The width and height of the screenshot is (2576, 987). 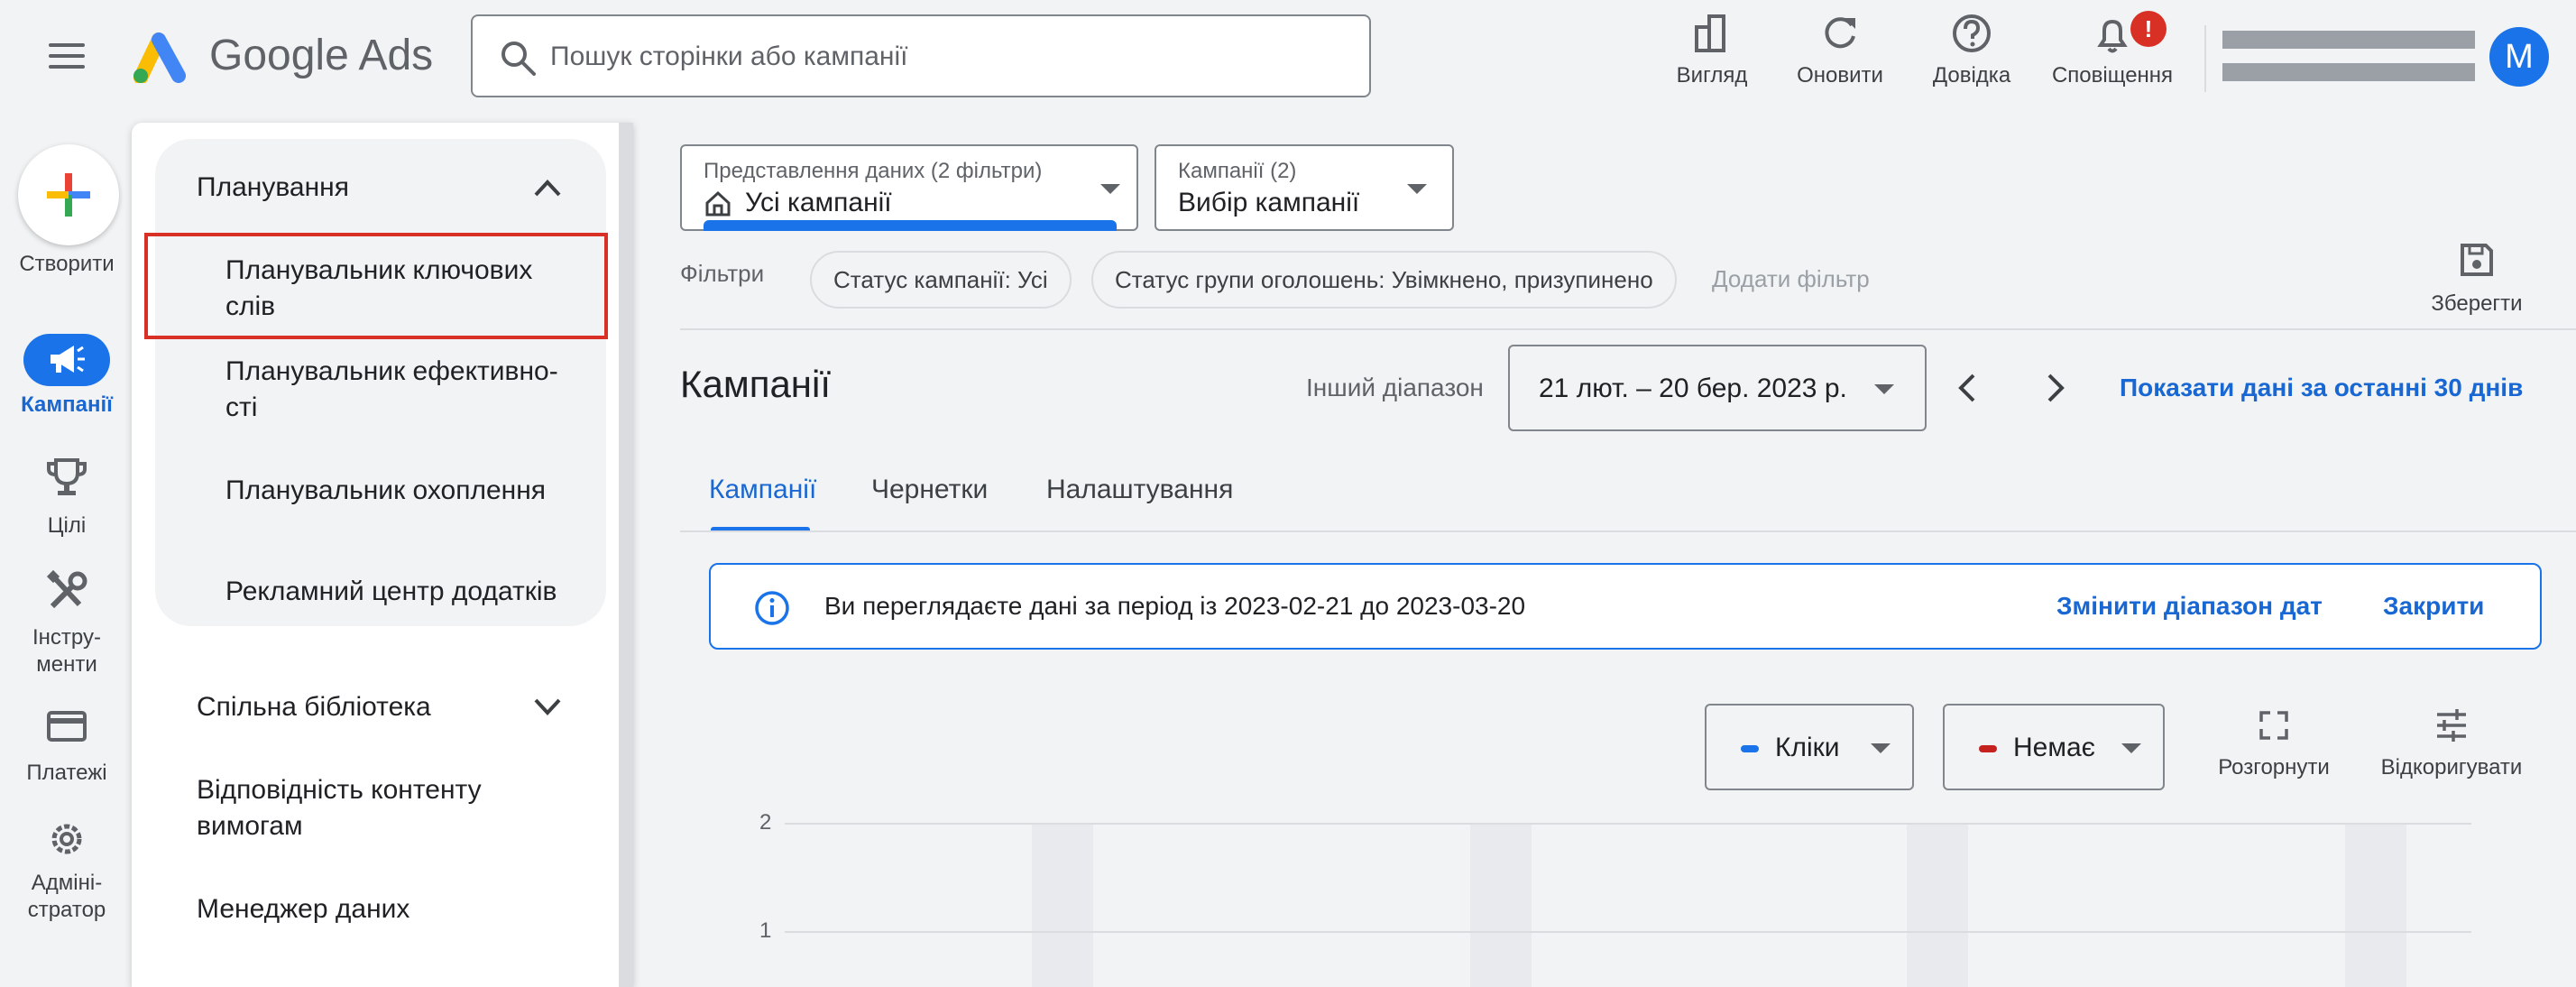 I want to click on tune-icon, so click(x=2451, y=725).